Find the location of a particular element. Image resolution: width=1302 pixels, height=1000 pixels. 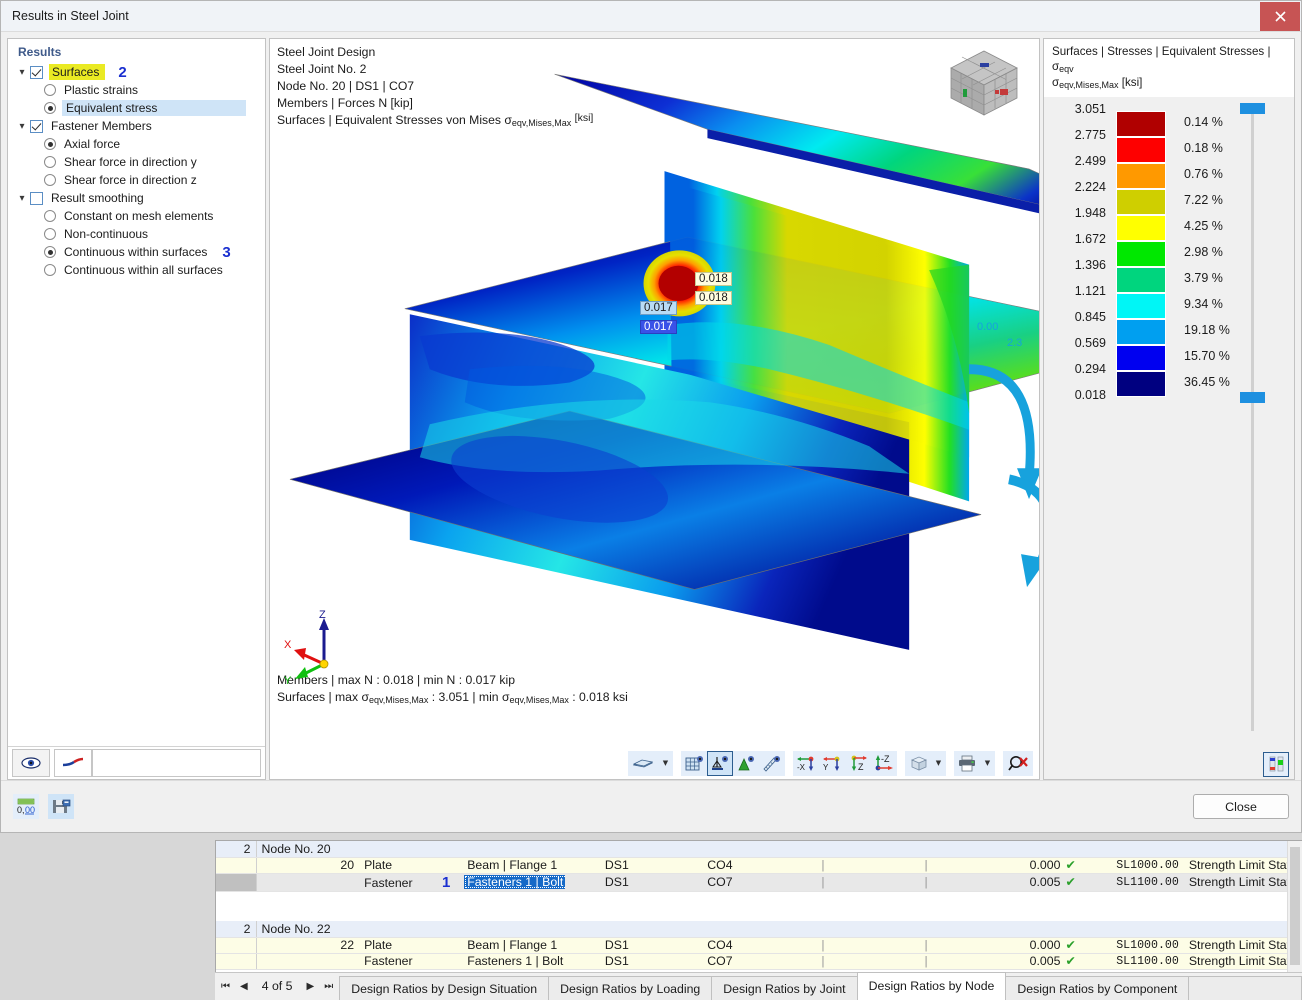

tab-design-ratios-by-component: Design Ratios by Component is located at coordinates (1097, 988).